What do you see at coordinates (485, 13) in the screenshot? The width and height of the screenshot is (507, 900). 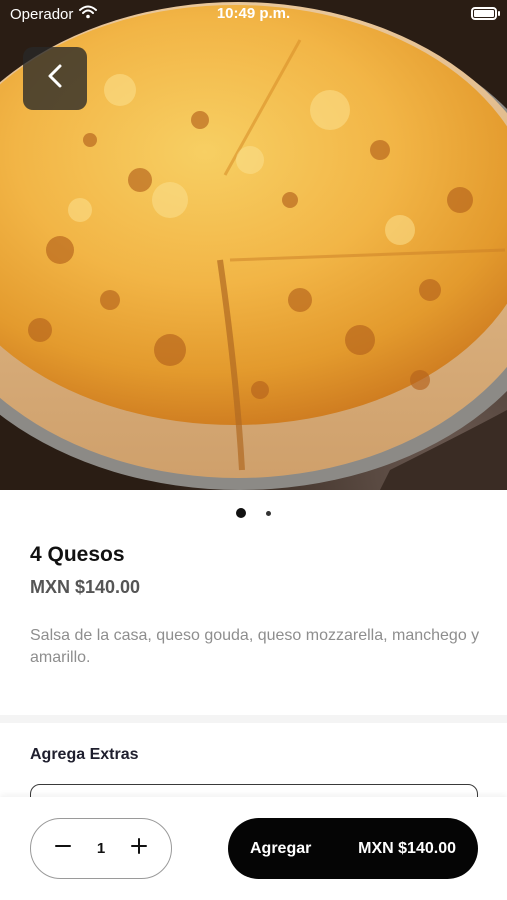 I see `battery-icon` at bounding box center [485, 13].